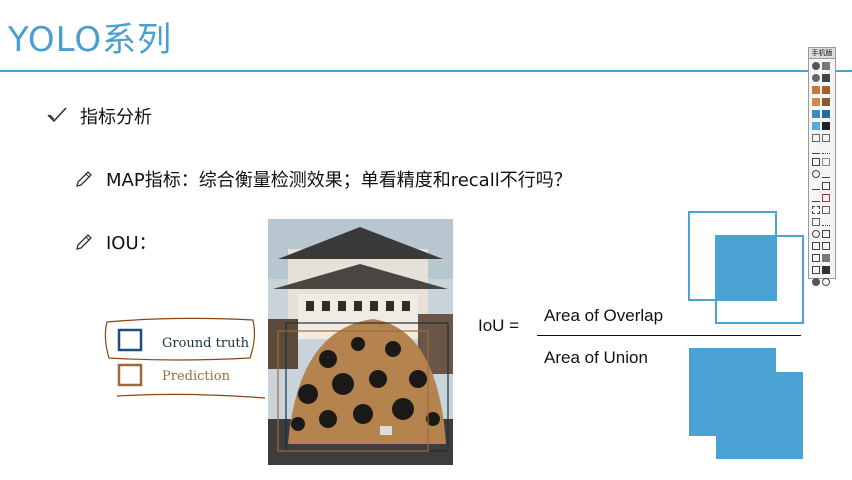  What do you see at coordinates (131, 243) in the screenshot?
I see `bullet-text: IOU：` at bounding box center [131, 243].